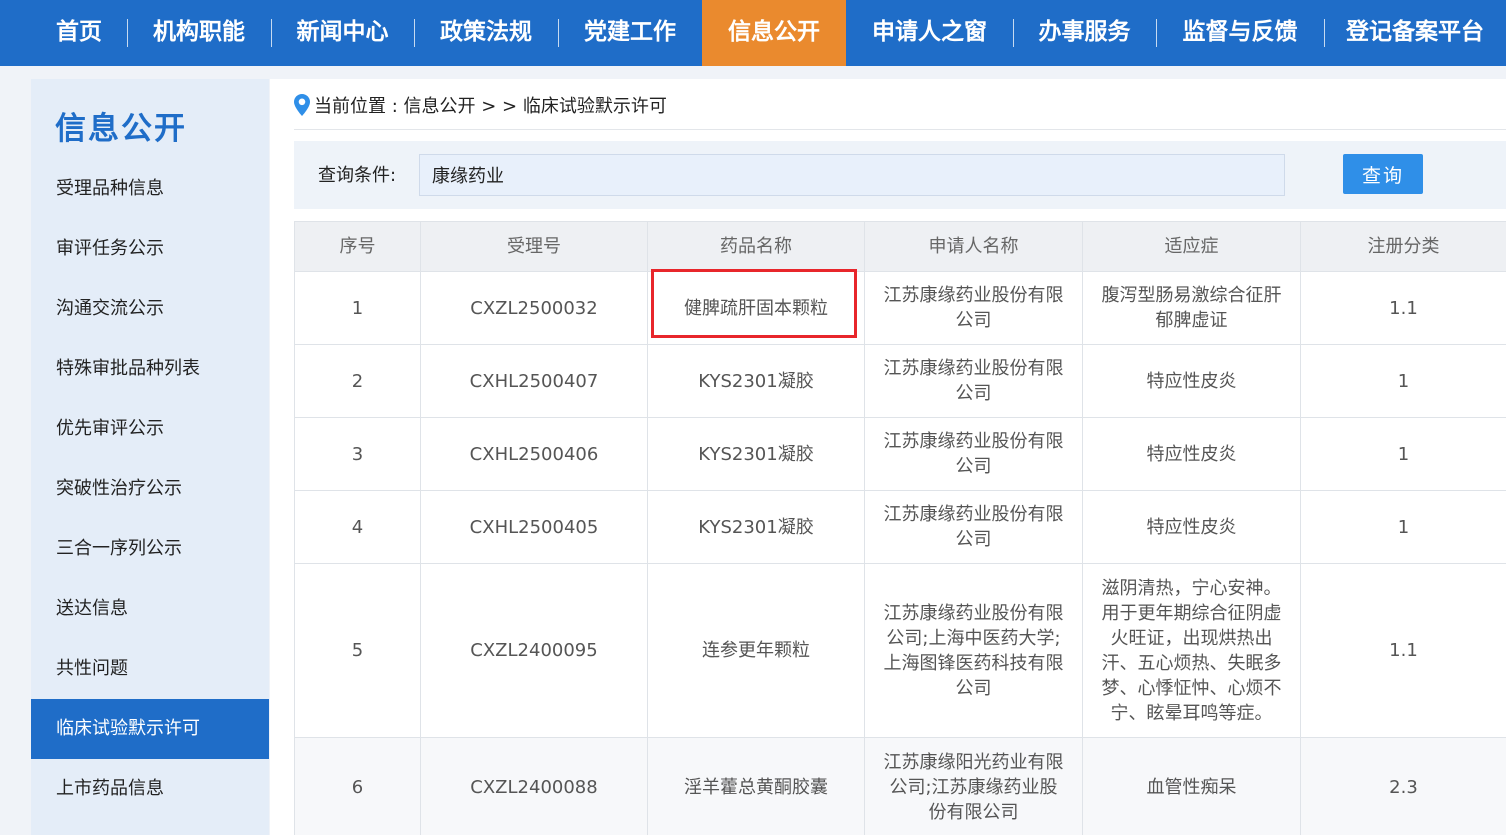 This screenshot has width=1506, height=835. What do you see at coordinates (302, 105) in the screenshot?
I see `location-pin-icon` at bounding box center [302, 105].